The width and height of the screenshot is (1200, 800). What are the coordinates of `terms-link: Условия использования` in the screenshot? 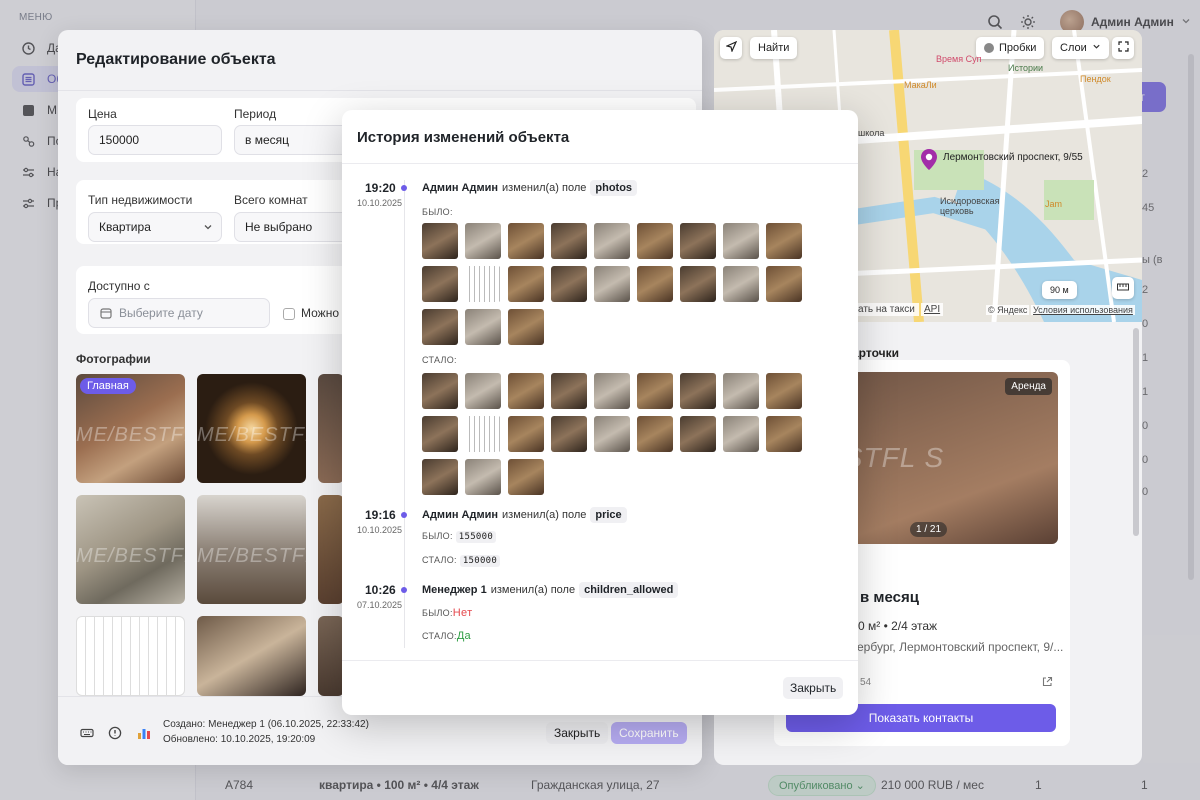 It's located at (1083, 310).